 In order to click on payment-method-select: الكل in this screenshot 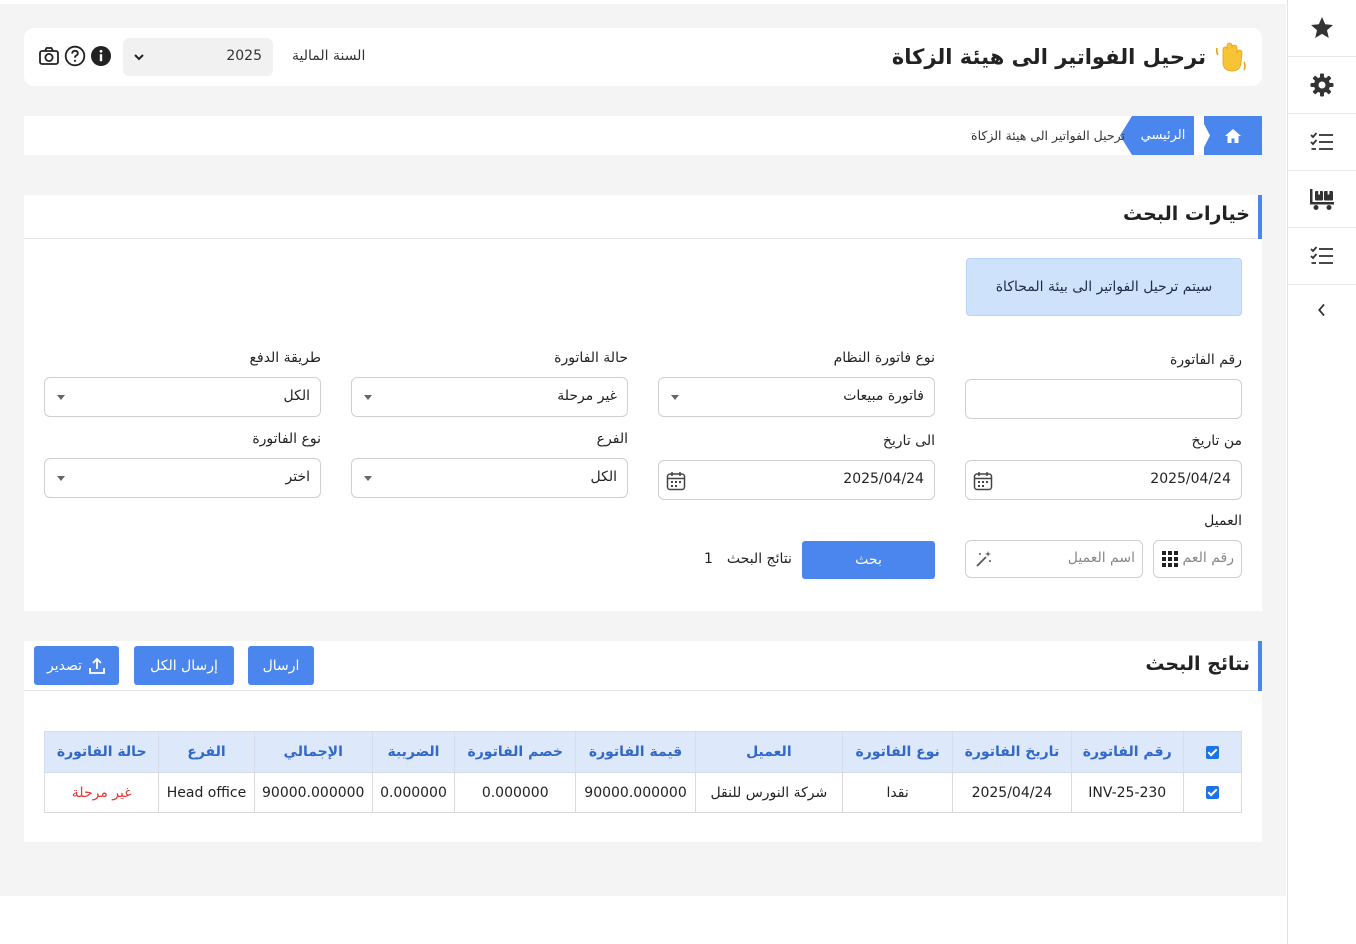, I will do `click(182, 397)`.